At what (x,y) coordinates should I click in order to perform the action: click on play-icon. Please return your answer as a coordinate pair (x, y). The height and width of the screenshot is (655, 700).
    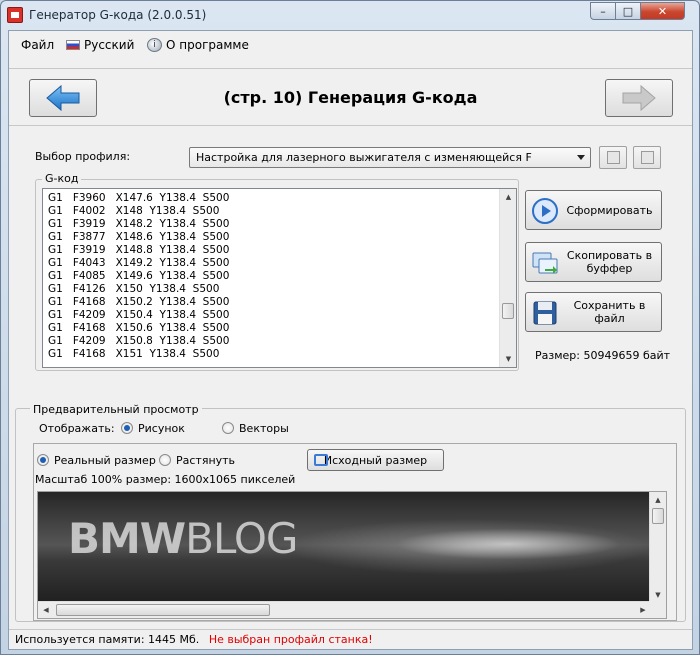
    Looking at the image, I should click on (545, 211).